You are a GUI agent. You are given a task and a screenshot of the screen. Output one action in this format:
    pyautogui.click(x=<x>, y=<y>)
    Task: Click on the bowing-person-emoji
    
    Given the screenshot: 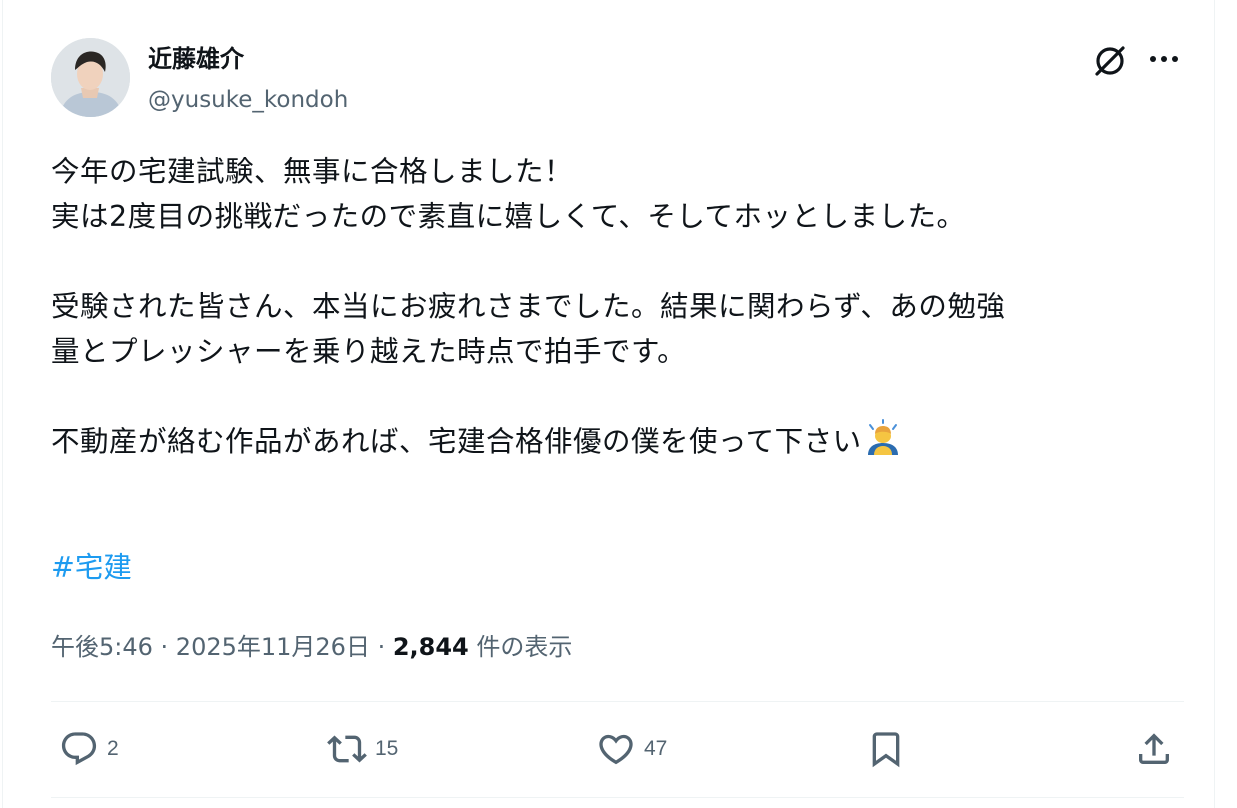 What is the action you would take?
    pyautogui.click(x=883, y=438)
    